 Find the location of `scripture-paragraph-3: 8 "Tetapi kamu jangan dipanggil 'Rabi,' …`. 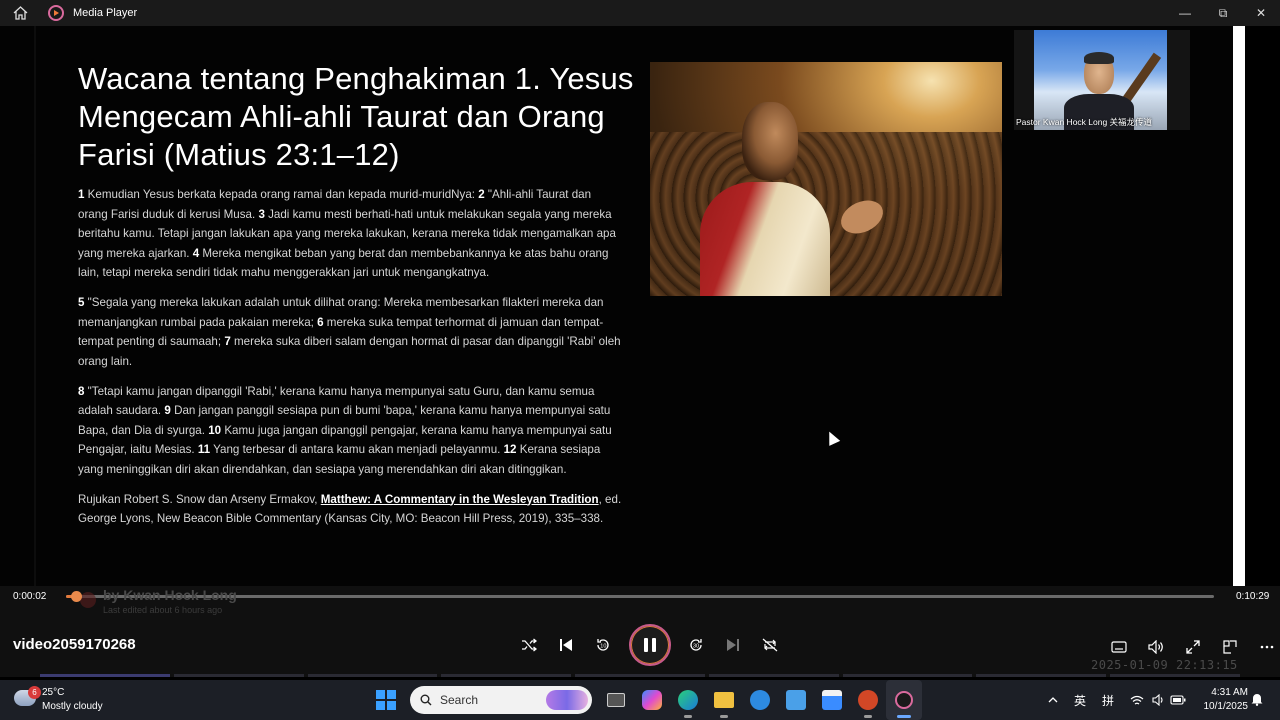

scripture-paragraph-3: 8 "Tetapi kamu jangan dipanggil 'Rabi,' … is located at coordinates (350, 431).